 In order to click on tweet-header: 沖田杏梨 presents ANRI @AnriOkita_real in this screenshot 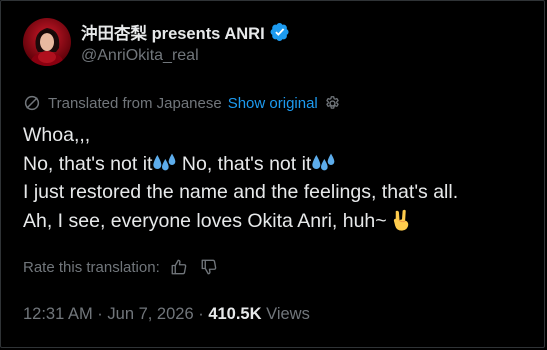, I will do `click(156, 42)`.